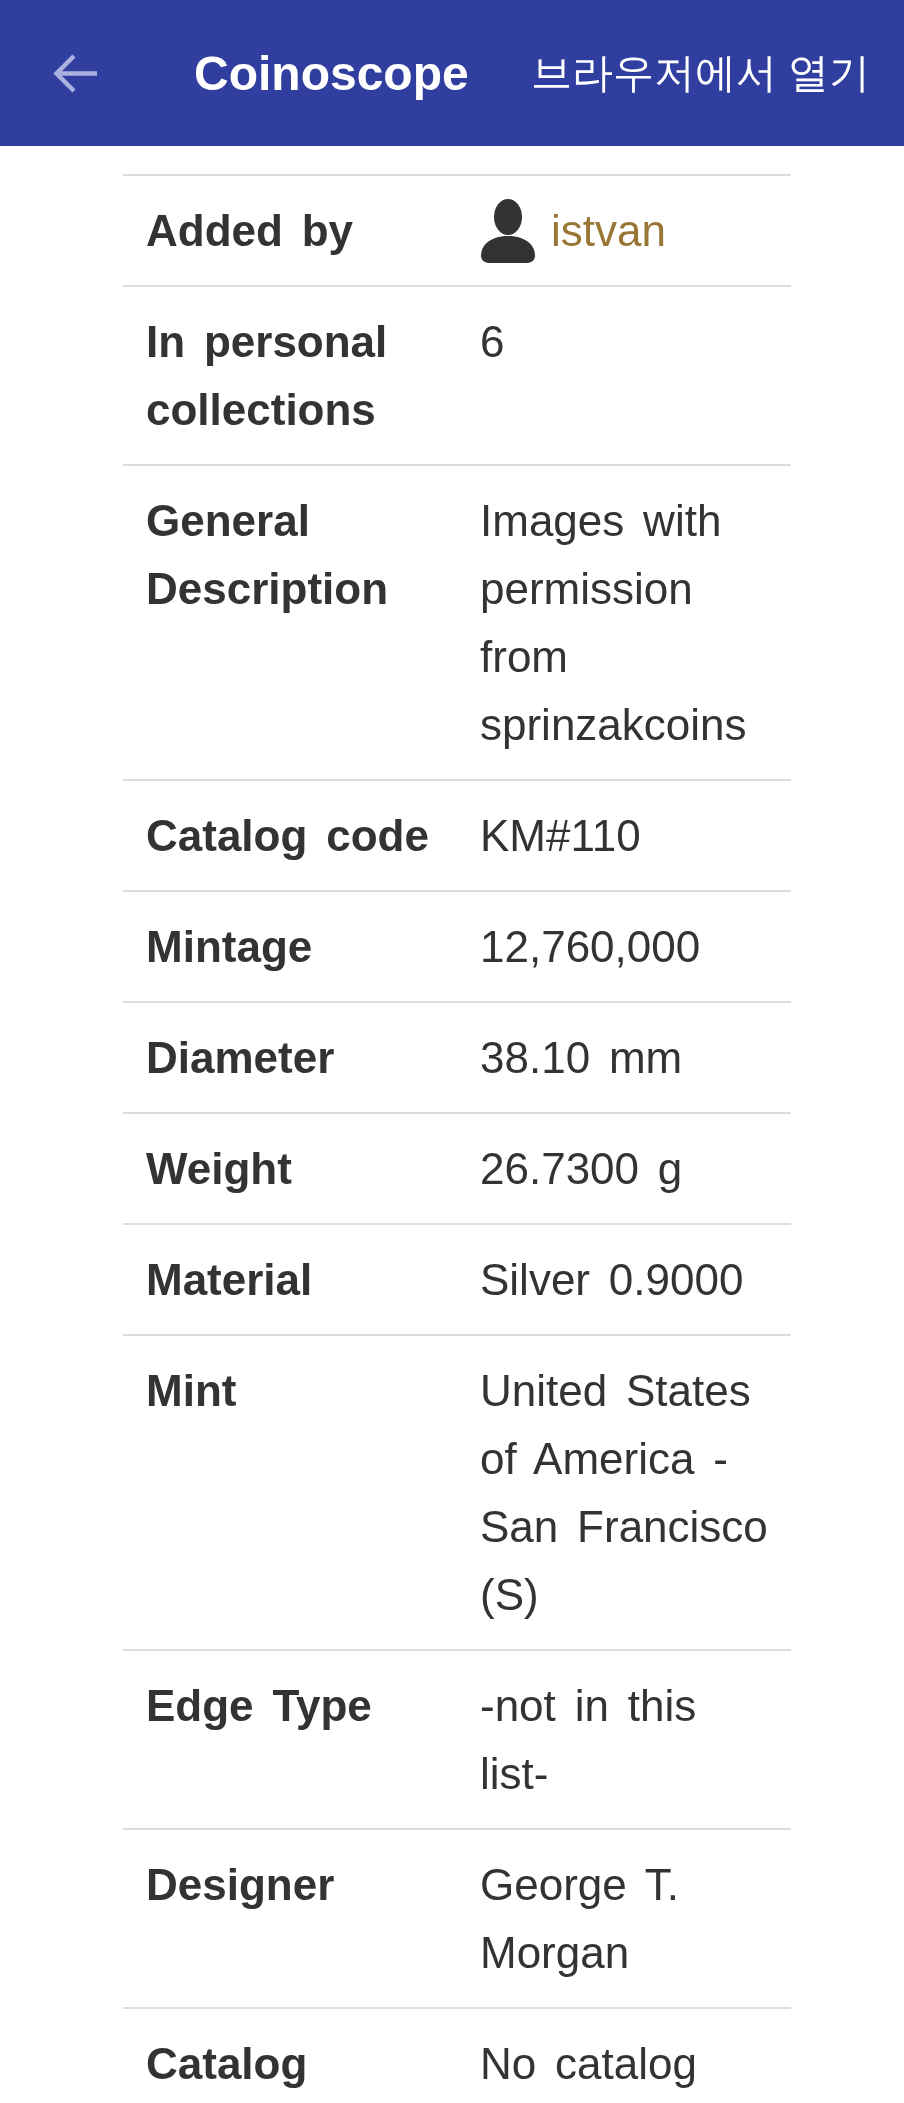  What do you see at coordinates (579, 1919) in the screenshot?
I see `detail-value: George T. Morgan` at bounding box center [579, 1919].